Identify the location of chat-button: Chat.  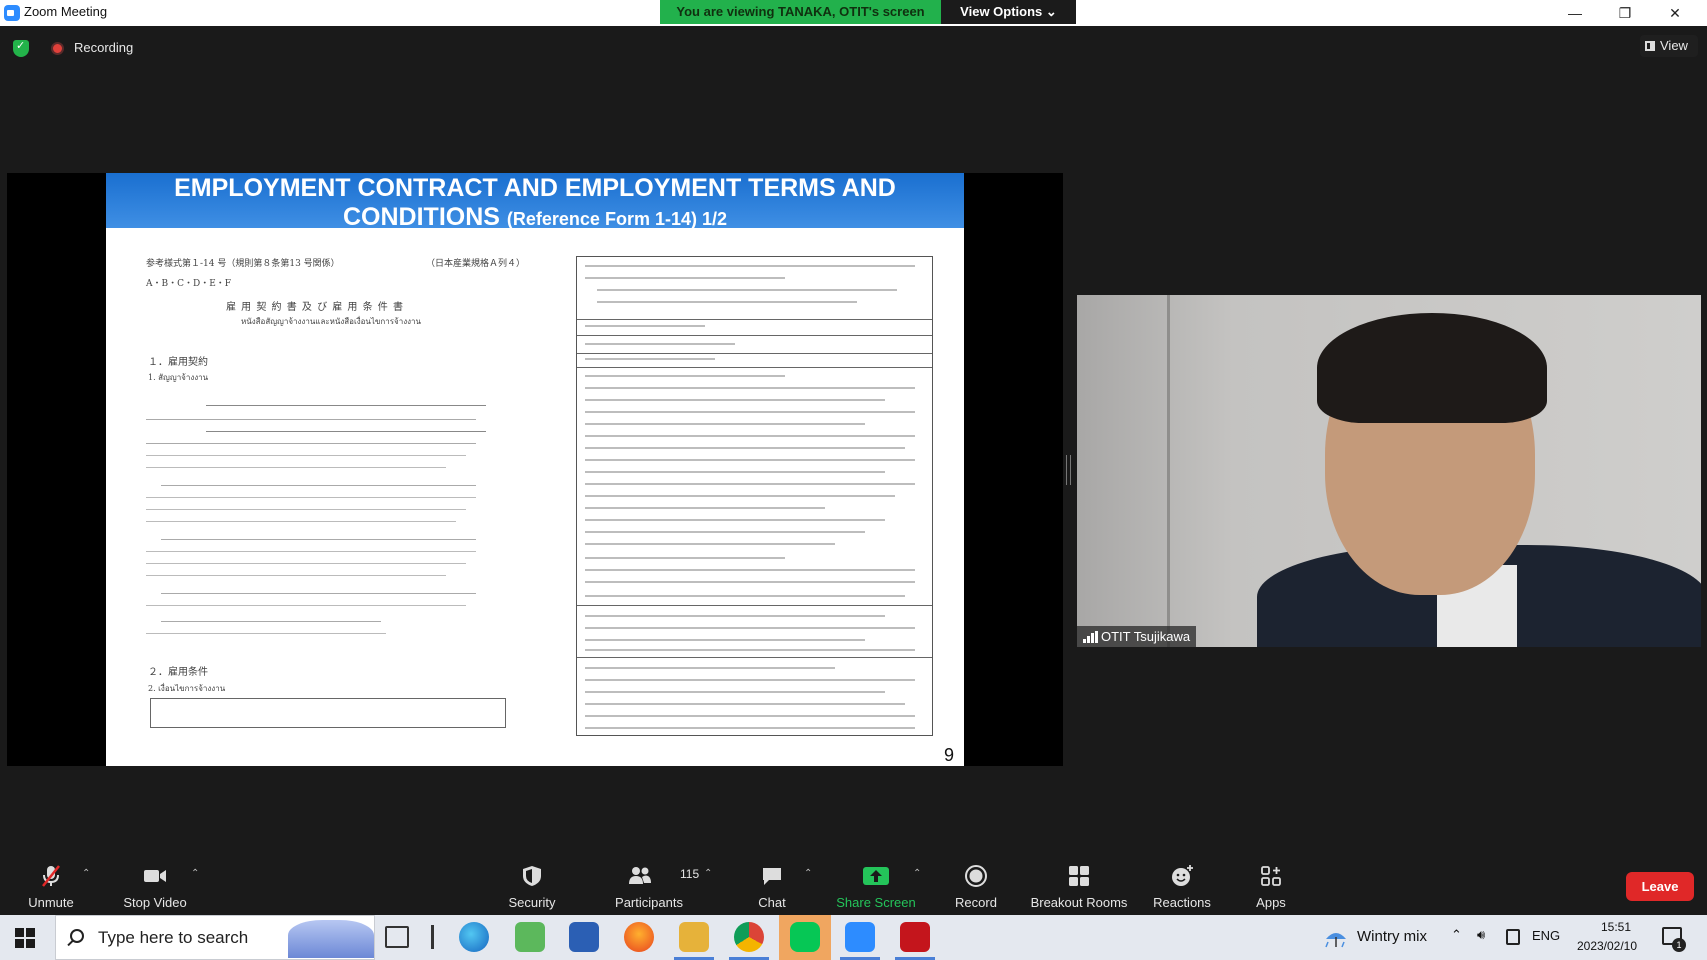
(772, 882).